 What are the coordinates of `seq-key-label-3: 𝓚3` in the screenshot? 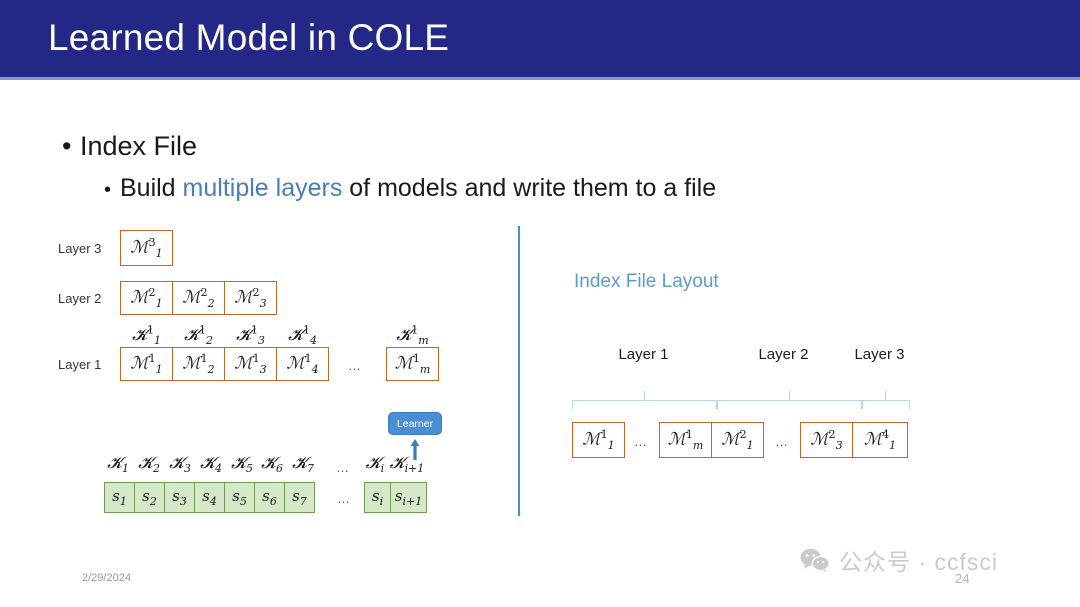 It's located at (180, 464).